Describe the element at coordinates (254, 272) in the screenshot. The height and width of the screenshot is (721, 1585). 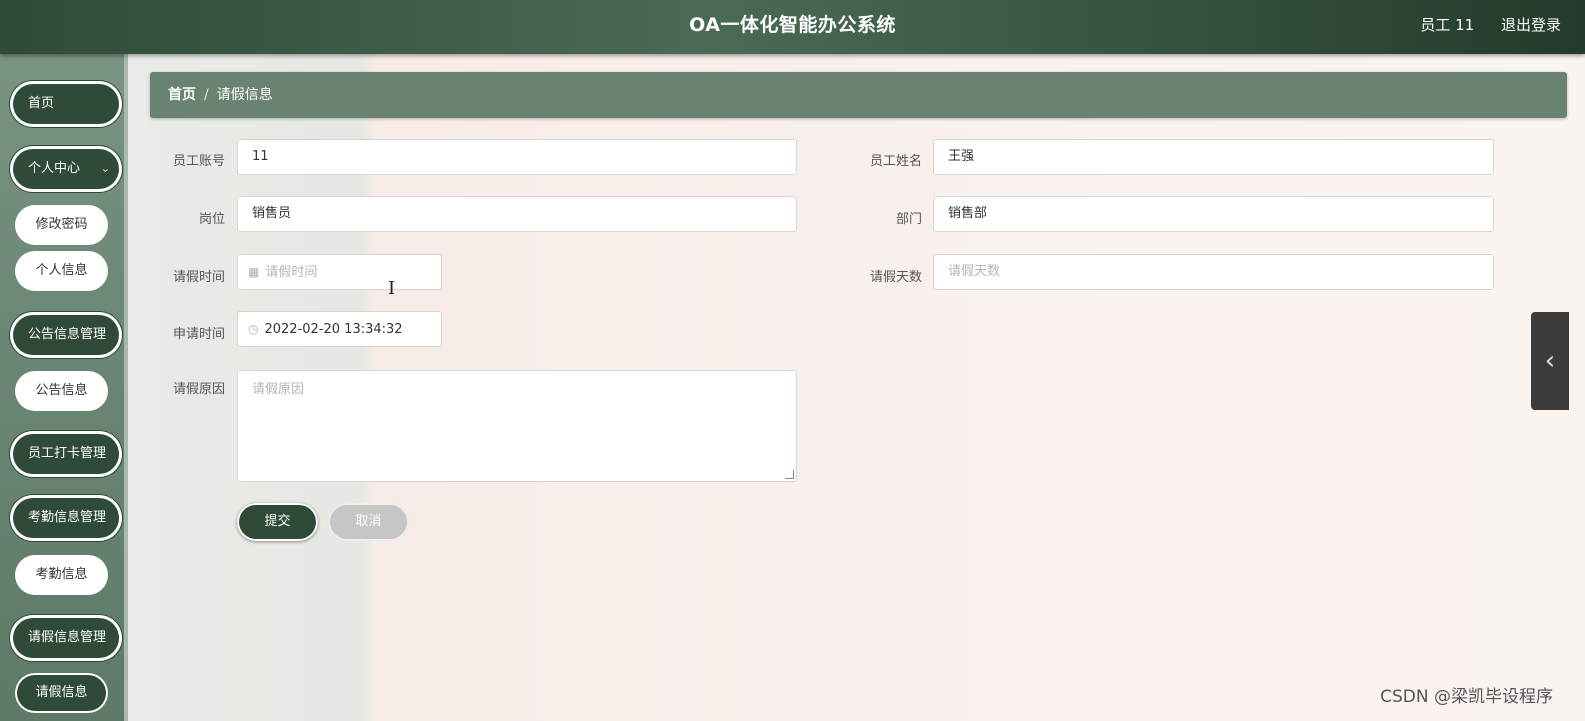
I see `calendar-icon: ▦` at that location.